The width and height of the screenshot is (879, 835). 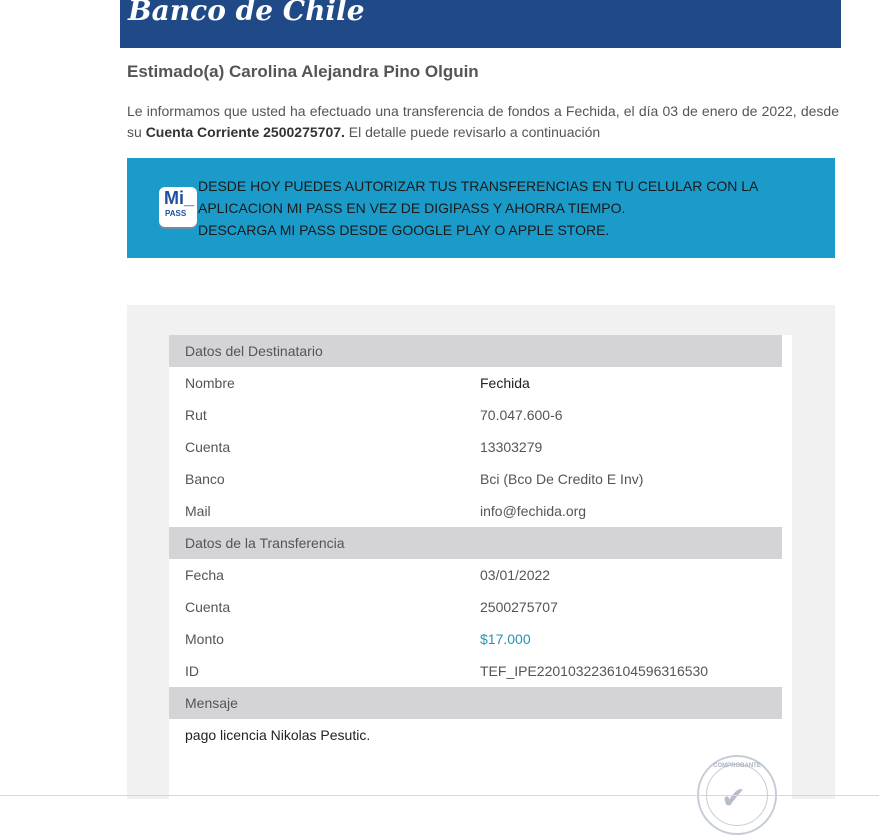 What do you see at coordinates (519, 607) in the screenshot?
I see `row-value: 2500275707` at bounding box center [519, 607].